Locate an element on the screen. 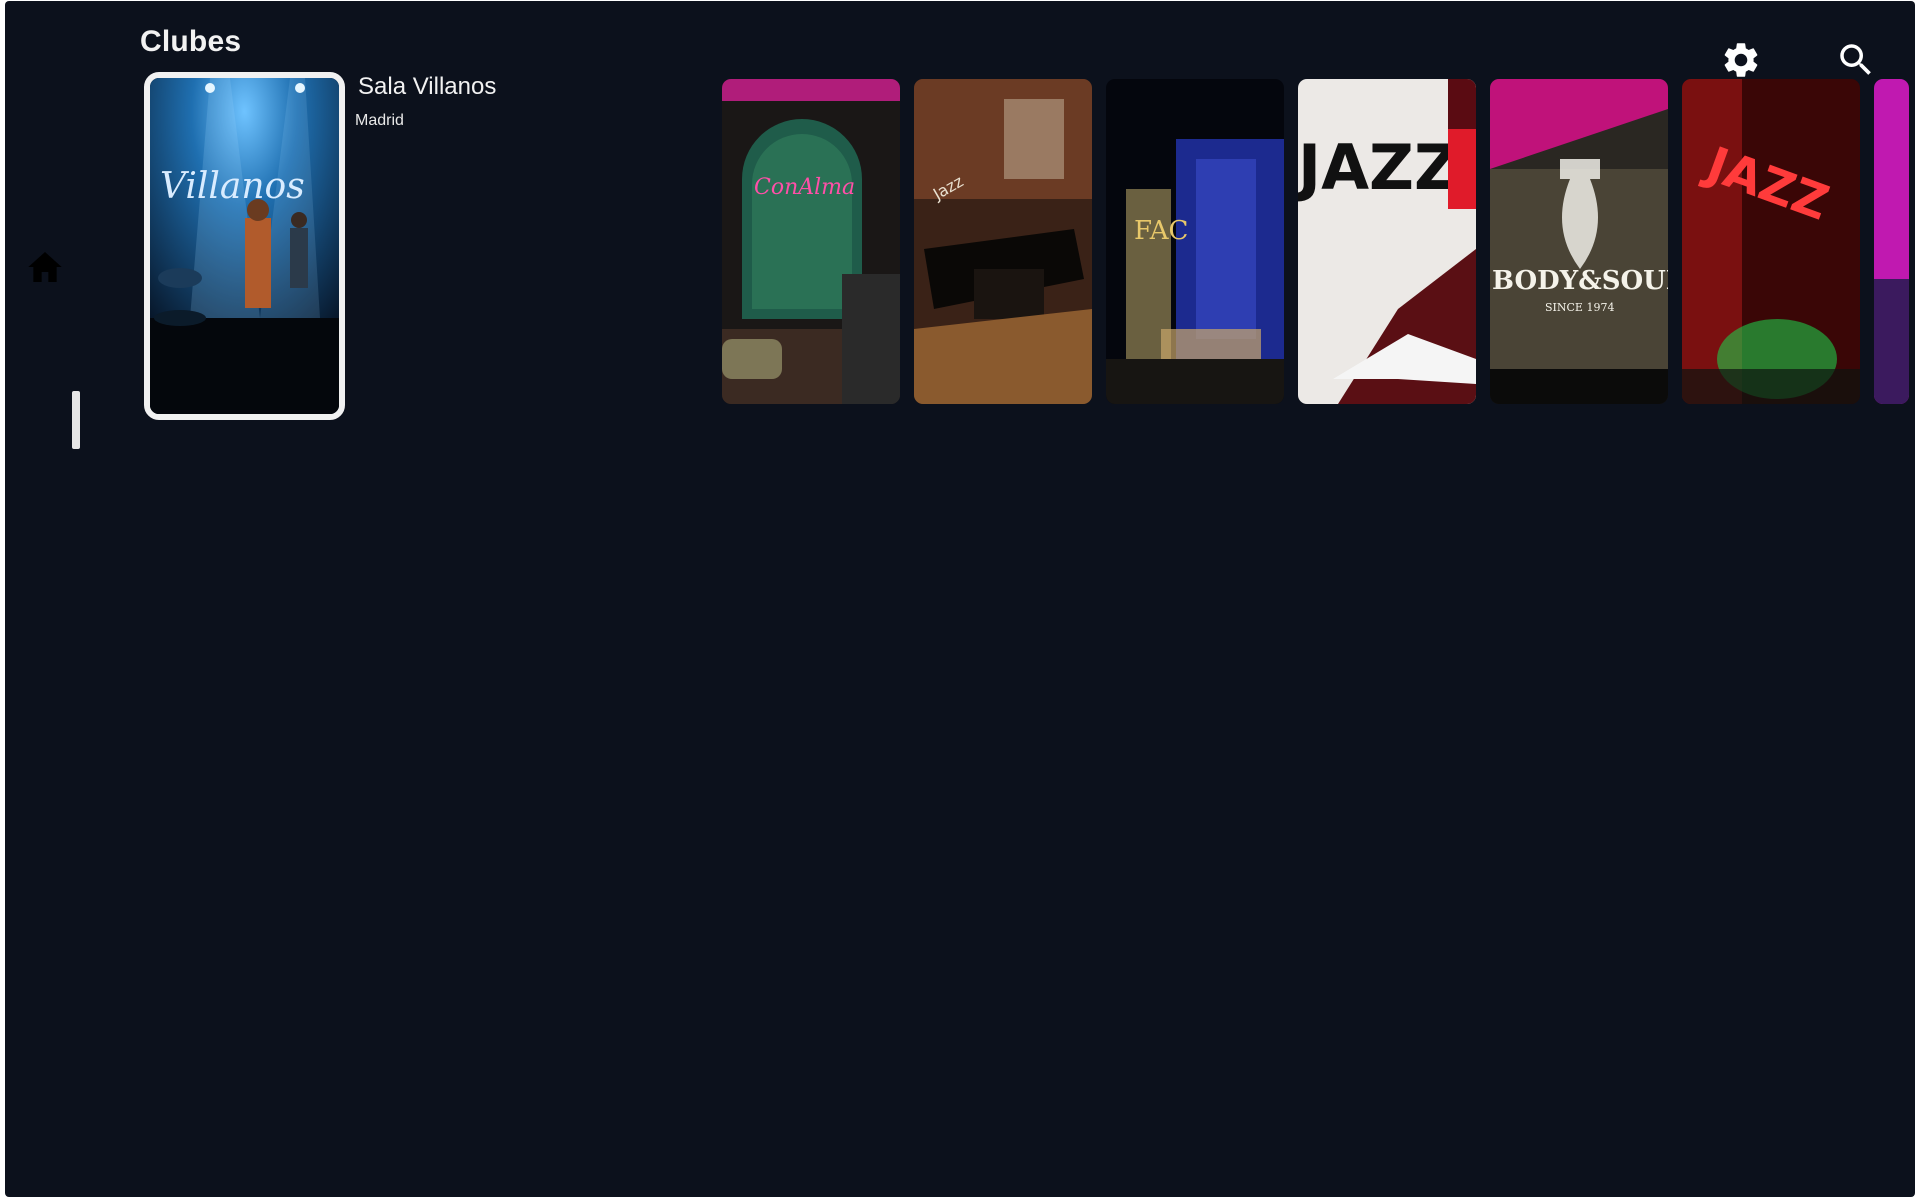 This screenshot has height=1200, width=1920. home-icon is located at coordinates (45, 267).